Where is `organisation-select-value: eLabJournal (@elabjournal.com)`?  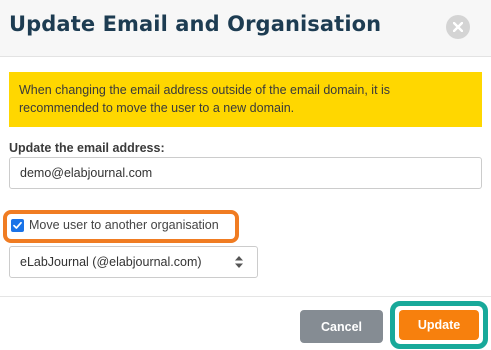
organisation-select-value: eLabJournal (@elabjournal.com) is located at coordinates (111, 262).